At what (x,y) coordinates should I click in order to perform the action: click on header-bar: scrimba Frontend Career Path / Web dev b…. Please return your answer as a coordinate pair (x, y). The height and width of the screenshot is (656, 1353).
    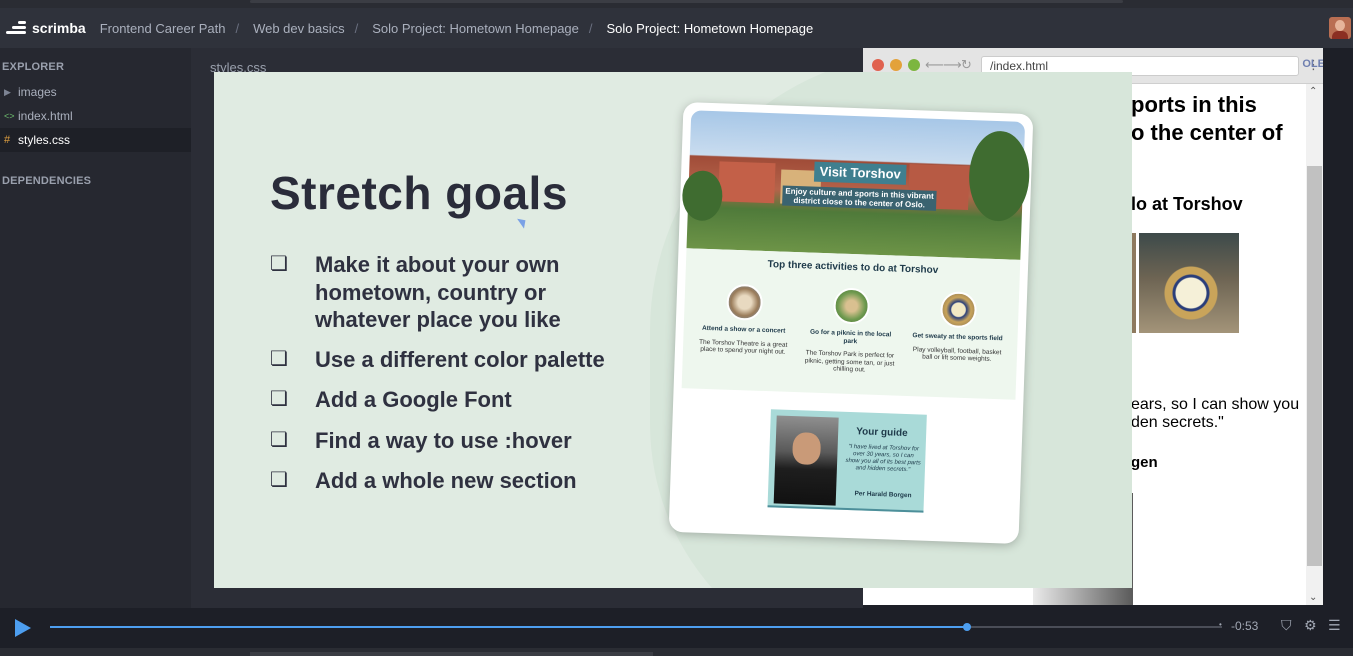
    Looking at the image, I should click on (676, 28).